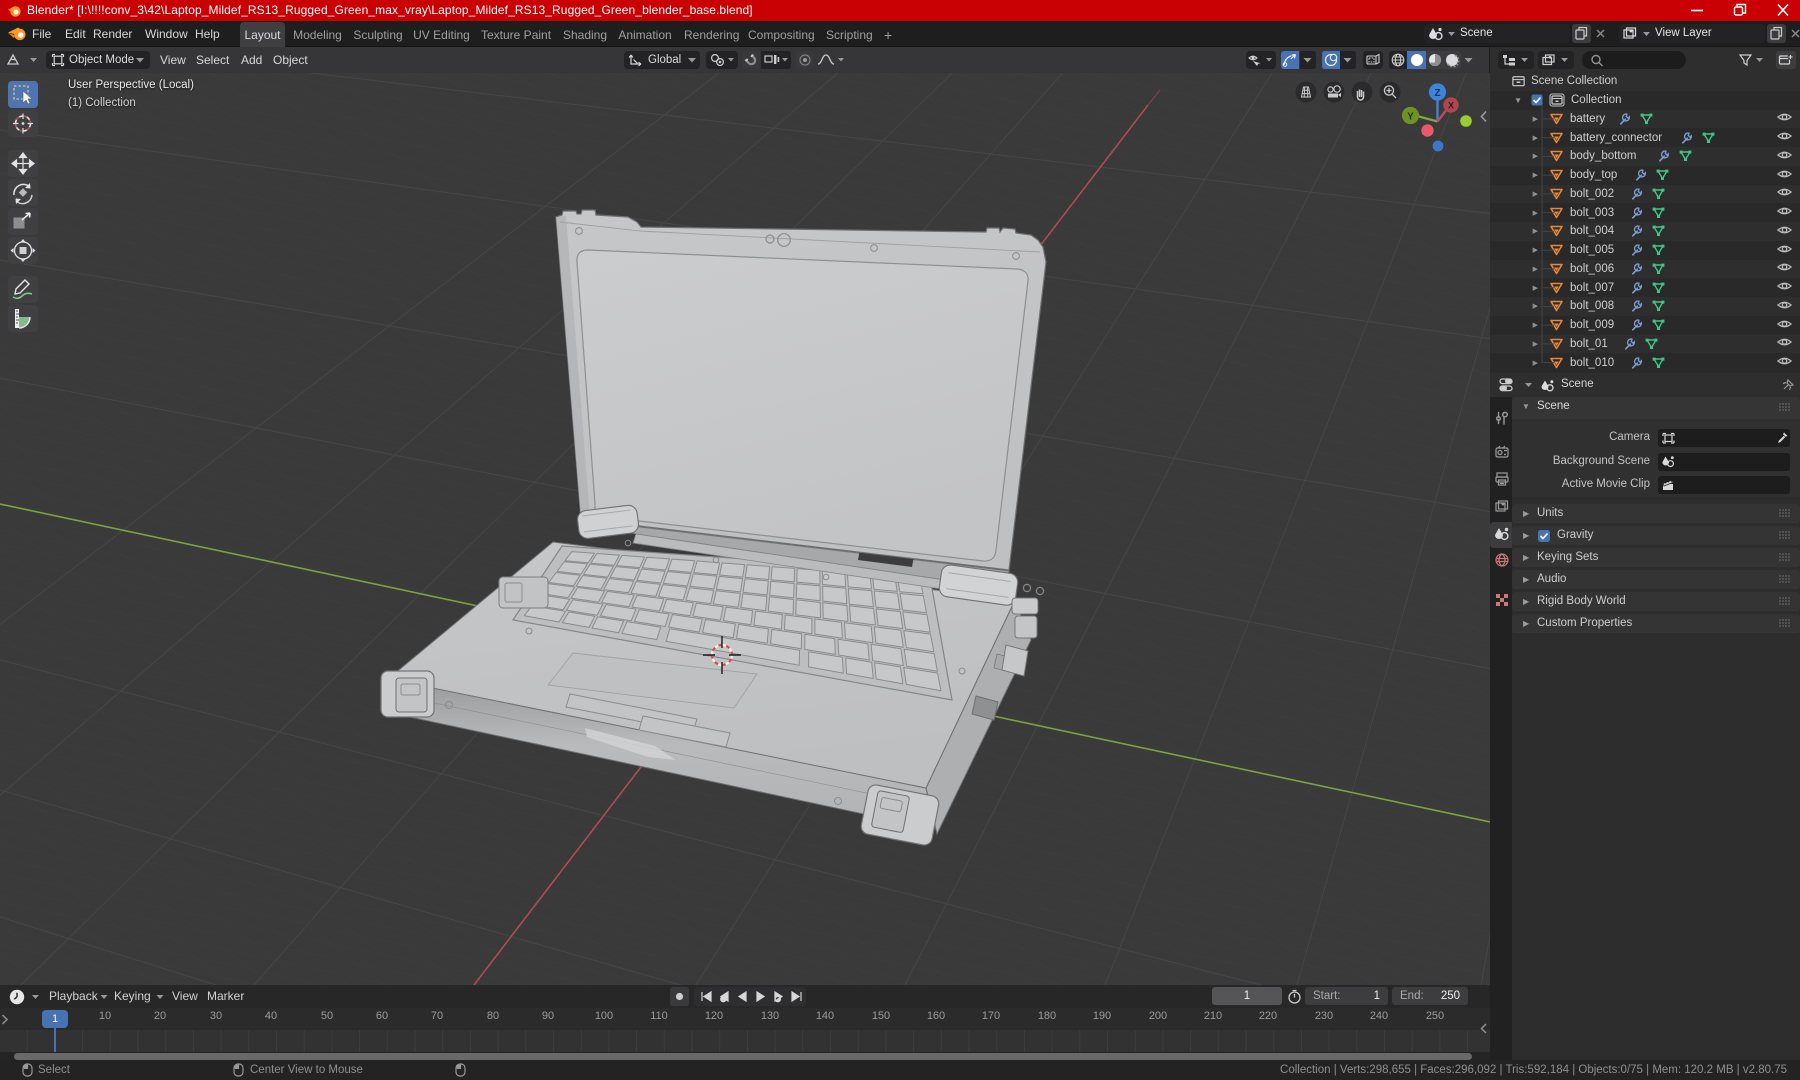  Describe the element at coordinates (1451, 106) in the screenshot. I see `svg-text: X` at that location.